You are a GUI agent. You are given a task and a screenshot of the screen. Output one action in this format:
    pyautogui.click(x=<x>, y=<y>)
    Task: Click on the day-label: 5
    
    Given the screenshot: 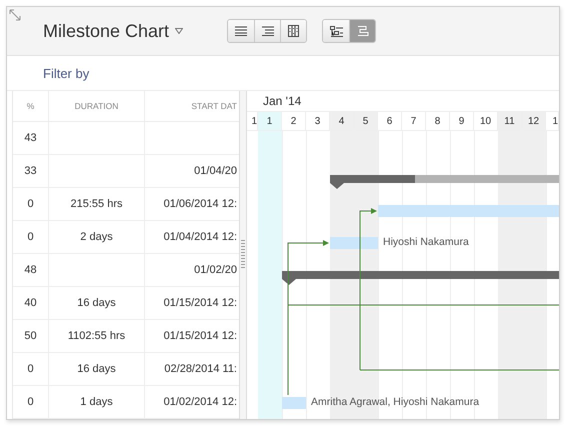 What is the action you would take?
    pyautogui.click(x=366, y=121)
    